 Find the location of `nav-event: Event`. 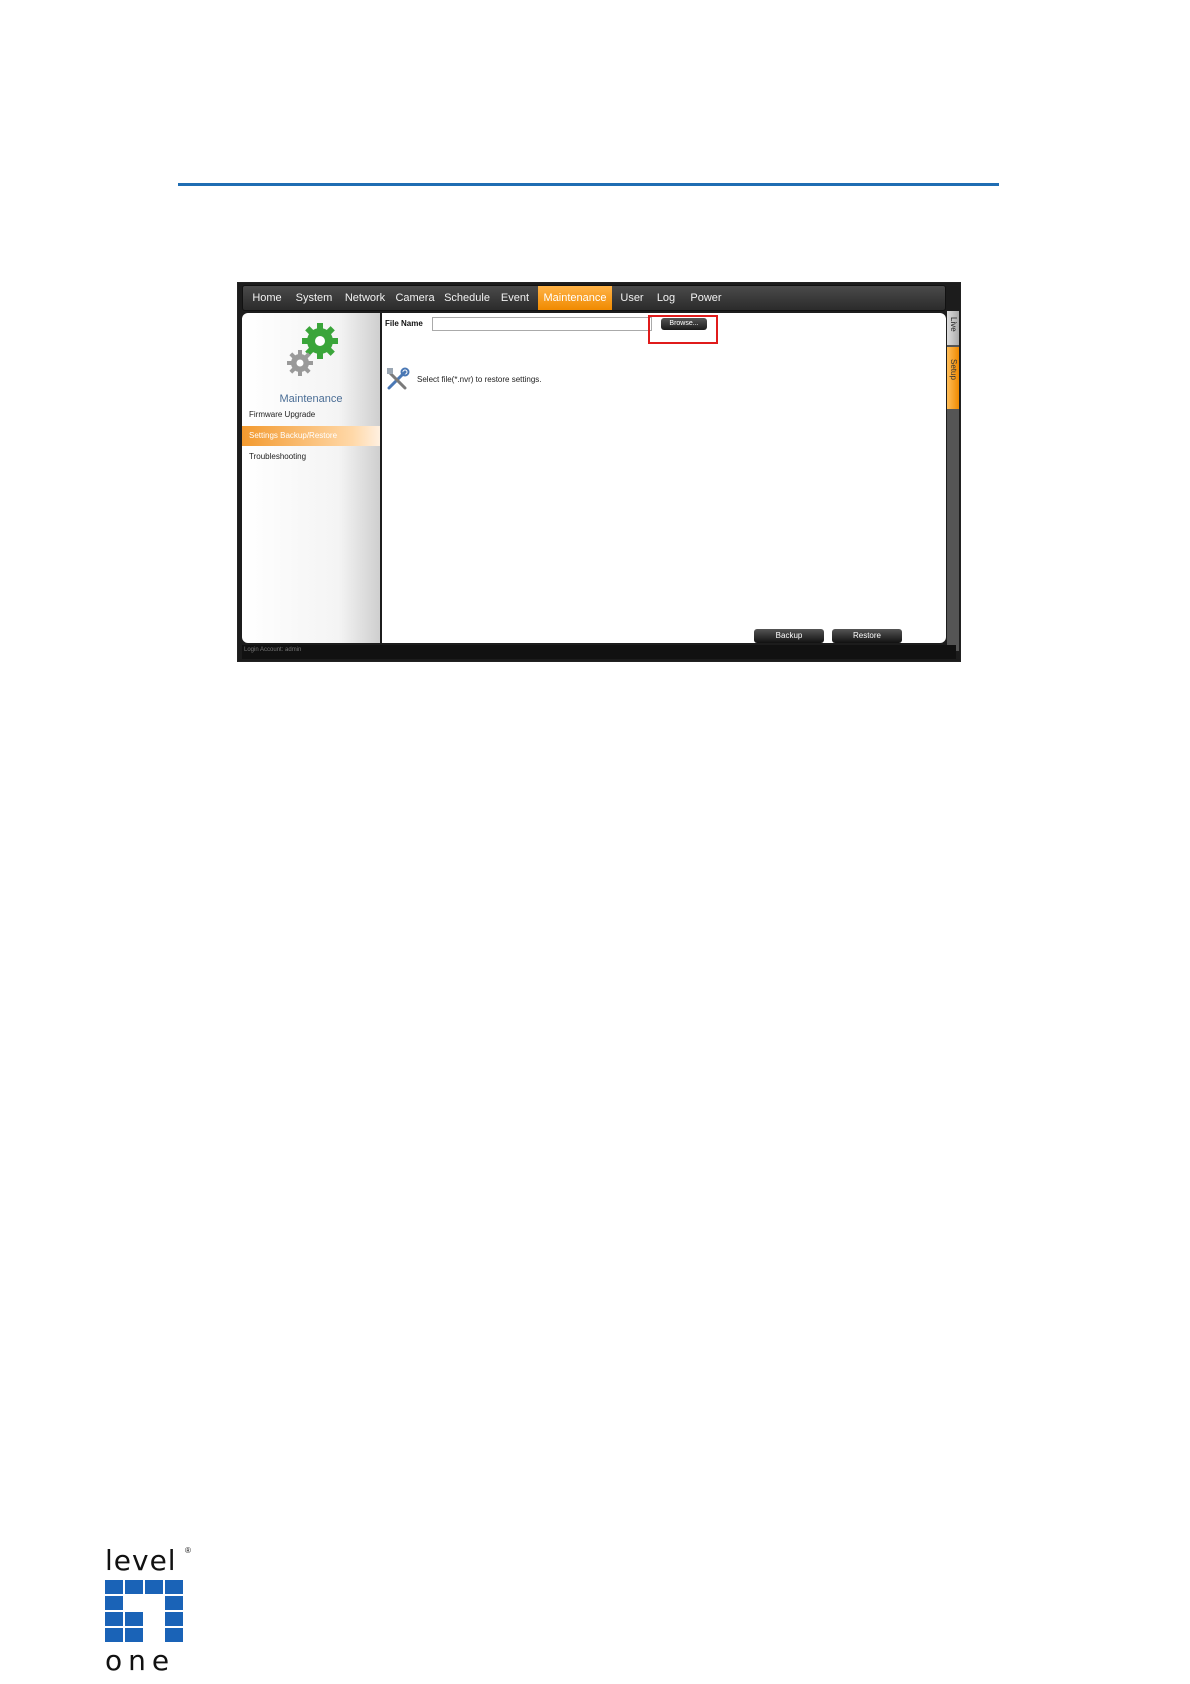

nav-event: Event is located at coordinates (515, 298).